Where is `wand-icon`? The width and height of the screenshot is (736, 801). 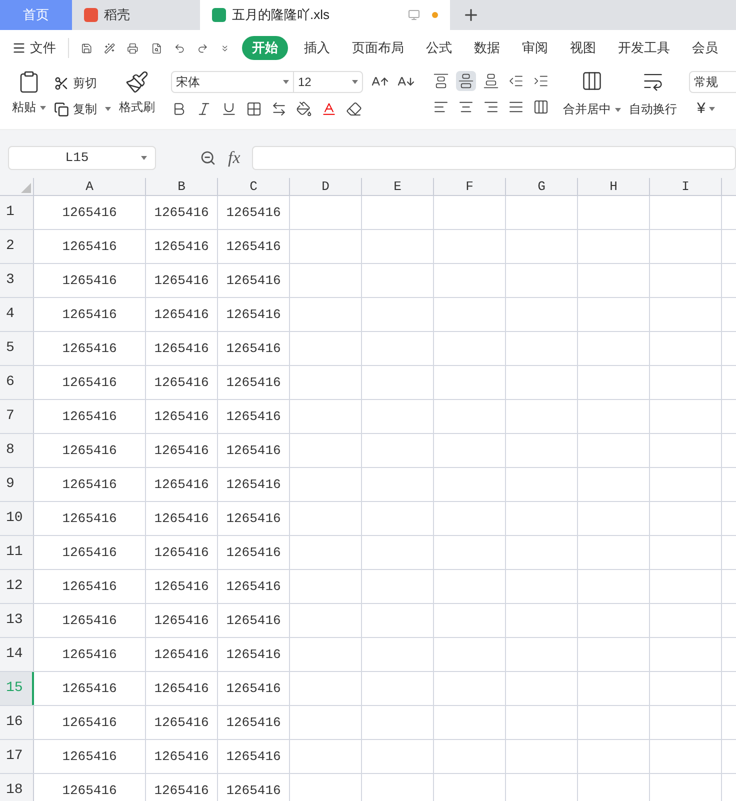
wand-icon is located at coordinates (110, 48).